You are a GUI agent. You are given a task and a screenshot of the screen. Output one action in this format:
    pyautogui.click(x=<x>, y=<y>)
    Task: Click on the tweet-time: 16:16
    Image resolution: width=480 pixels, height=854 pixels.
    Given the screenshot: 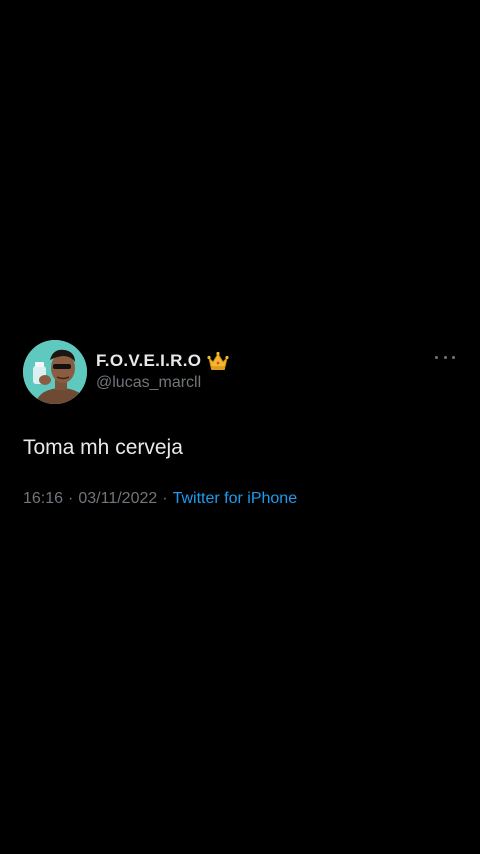 What is the action you would take?
    pyautogui.click(x=43, y=499)
    